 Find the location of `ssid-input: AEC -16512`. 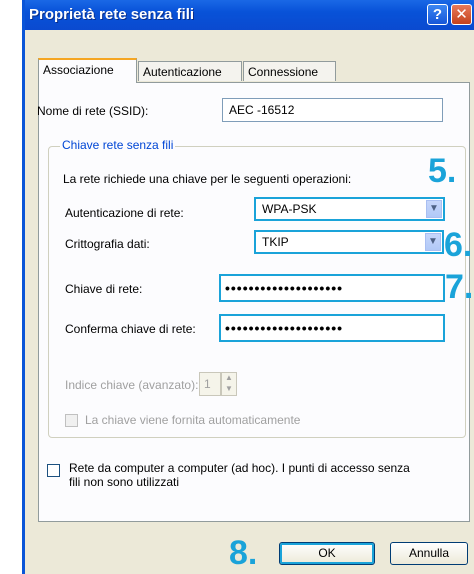

ssid-input: AEC -16512 is located at coordinates (332, 110).